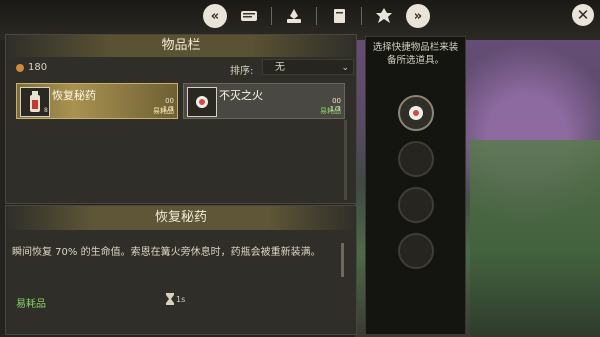 The image size is (600, 337). What do you see at coordinates (20, 67) in the screenshot?
I see `coin-icon` at bounding box center [20, 67].